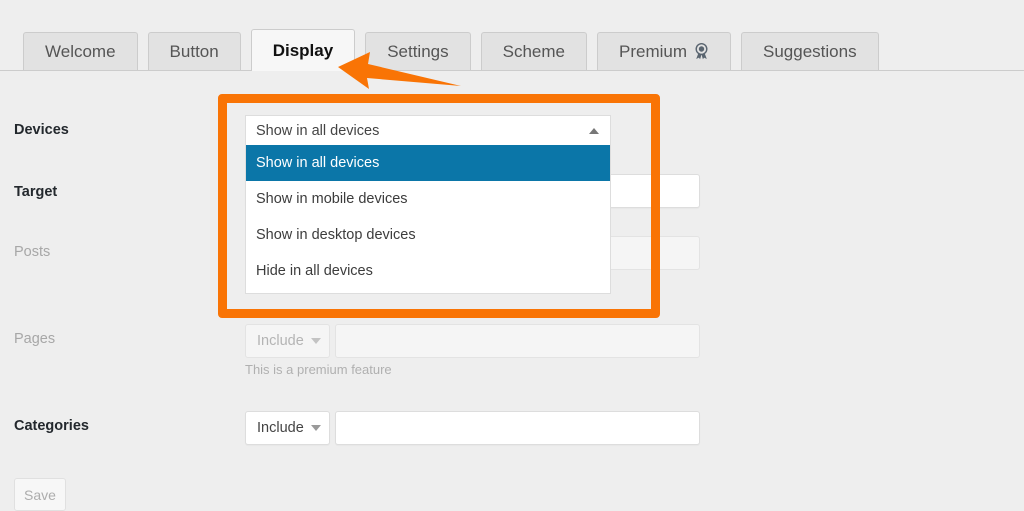  I want to click on devices-selected-value: Show in all devices, so click(318, 130).